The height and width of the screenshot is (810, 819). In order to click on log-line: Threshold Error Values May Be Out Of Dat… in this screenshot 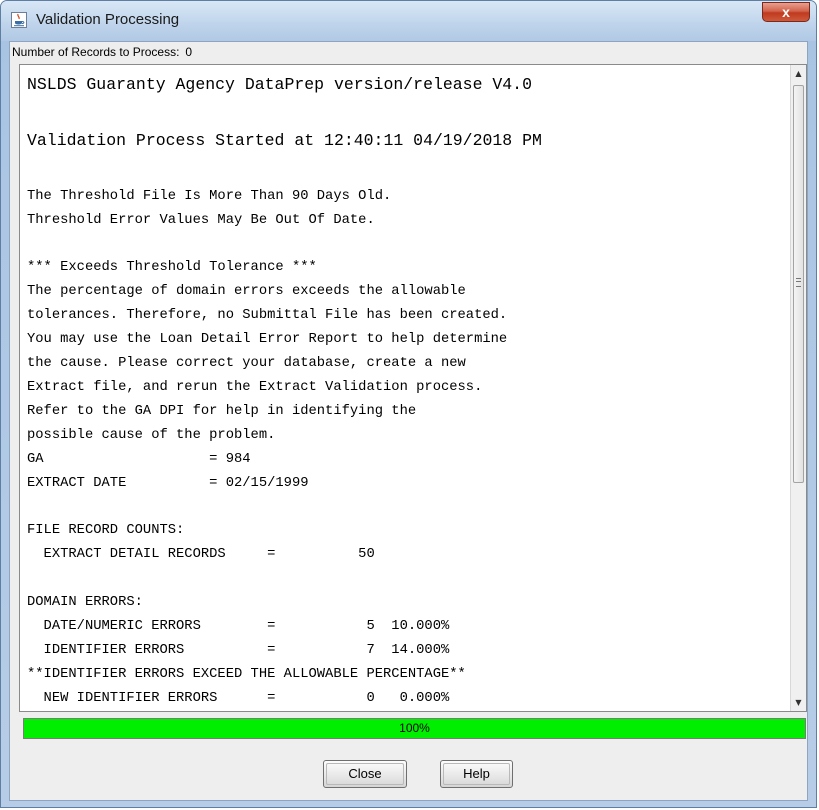, I will do `click(201, 220)`.